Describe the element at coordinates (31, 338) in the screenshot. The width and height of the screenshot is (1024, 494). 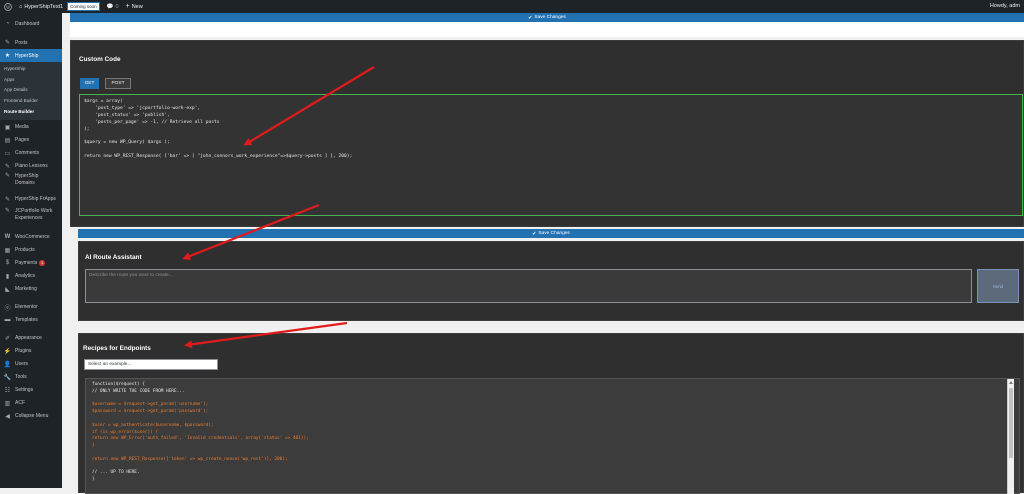
I see `menu-appearance: ✐ Appearance` at that location.